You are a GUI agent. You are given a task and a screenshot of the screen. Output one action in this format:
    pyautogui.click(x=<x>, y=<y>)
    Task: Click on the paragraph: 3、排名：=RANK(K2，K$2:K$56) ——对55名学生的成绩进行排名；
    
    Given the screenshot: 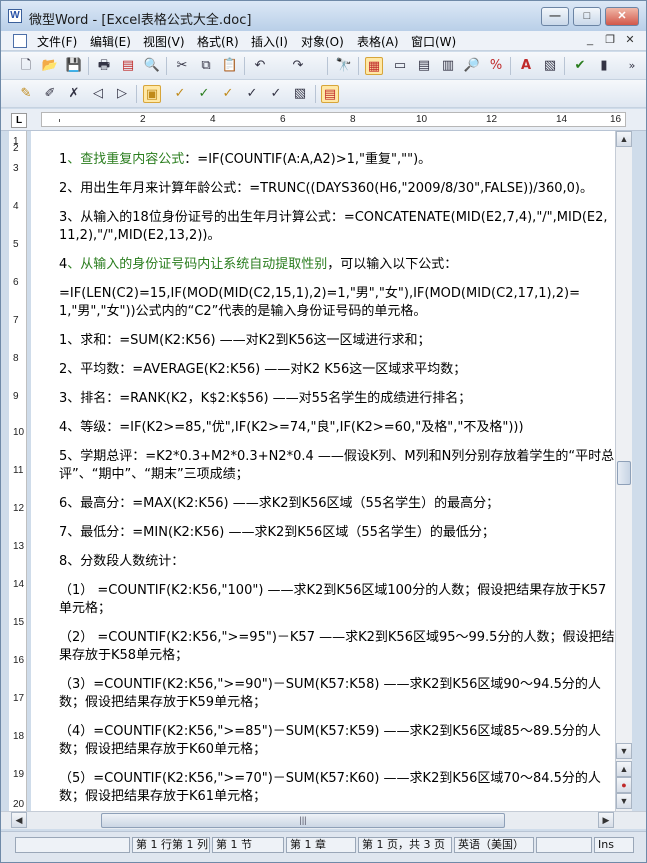 What is the action you would take?
    pyautogui.click(x=265, y=398)
    